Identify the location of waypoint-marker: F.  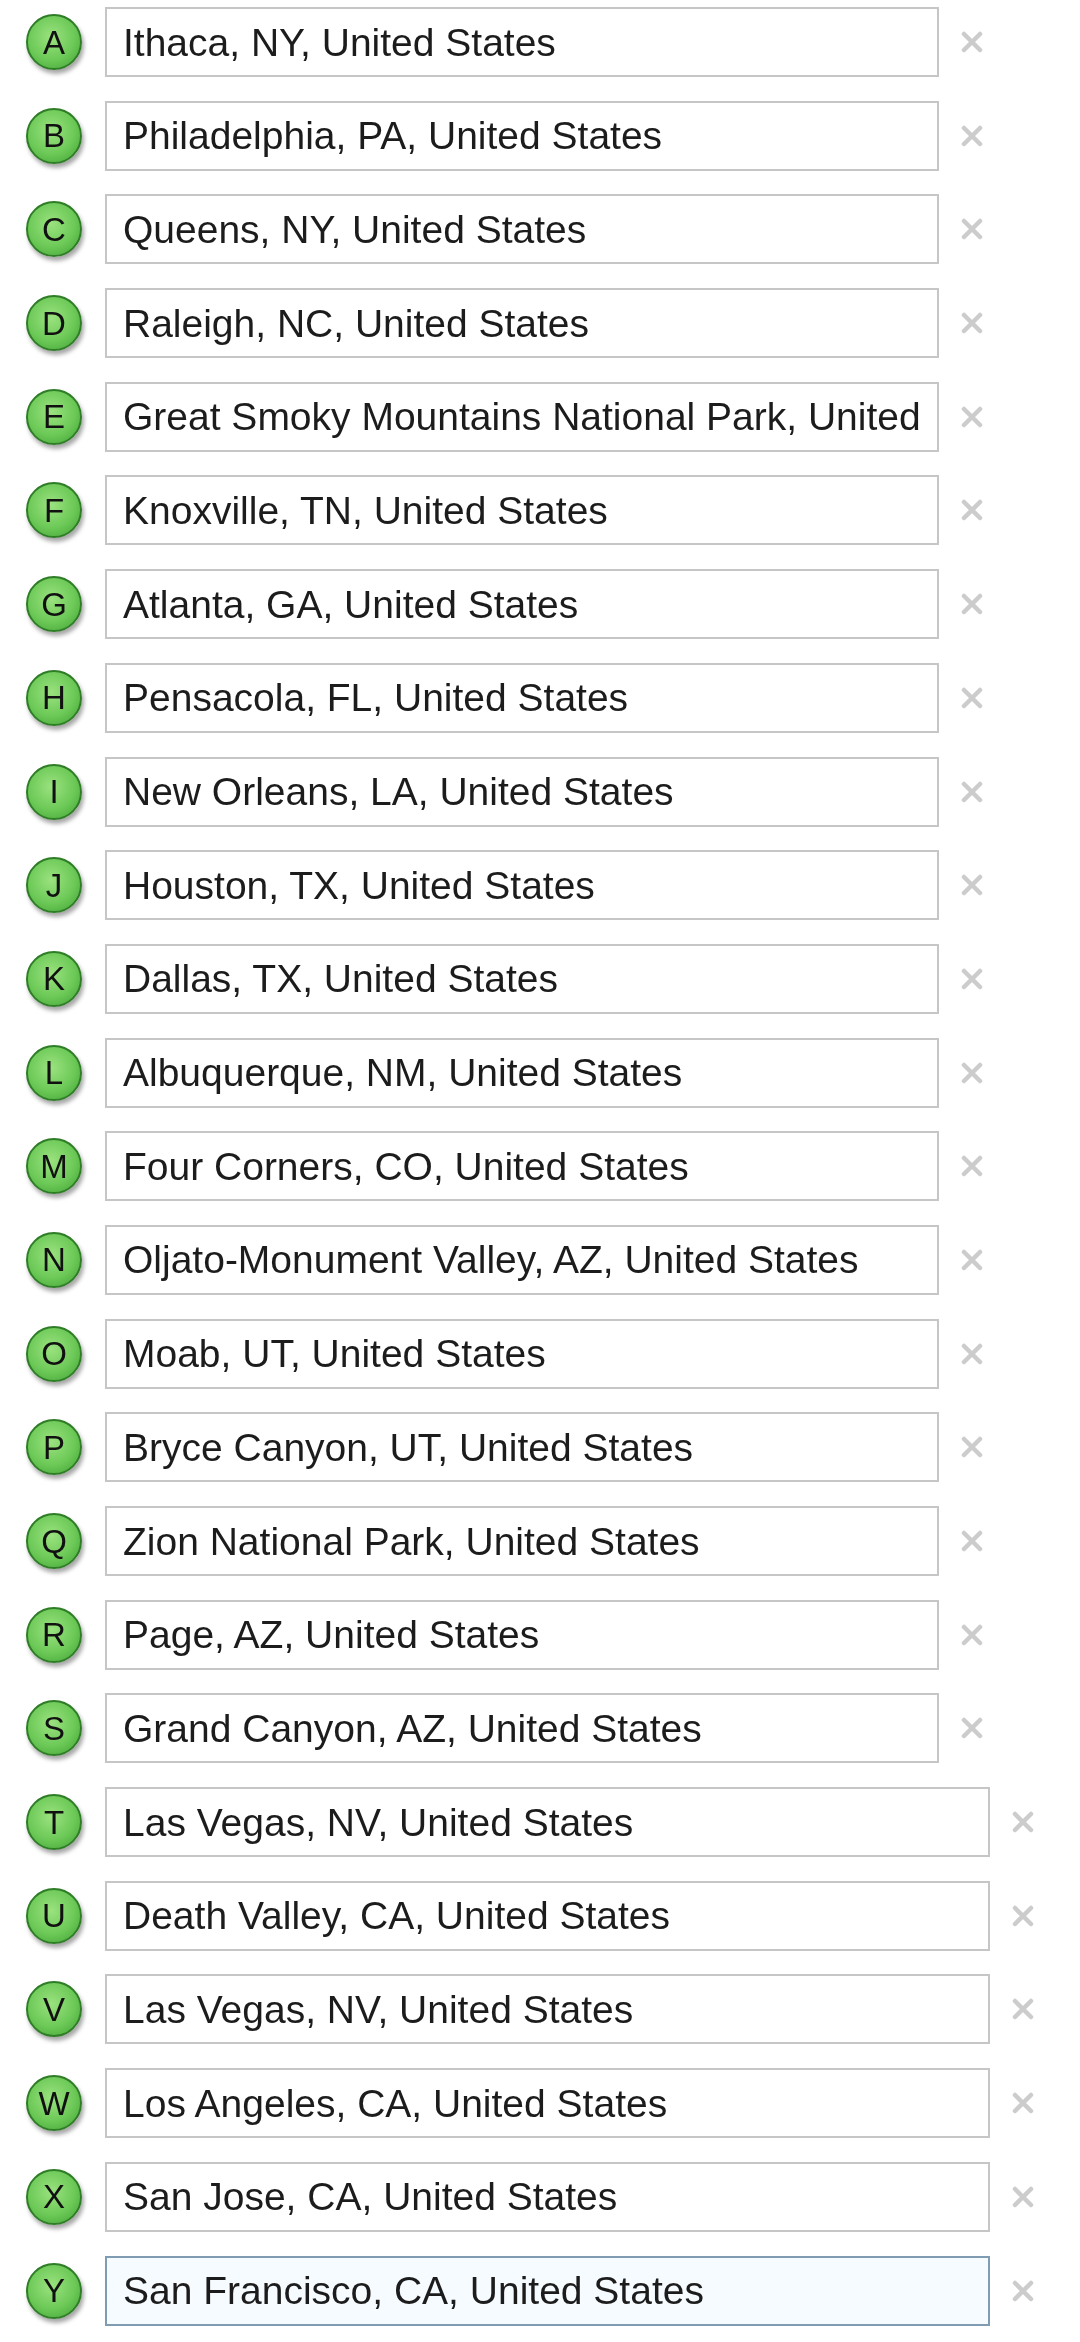
(54, 510).